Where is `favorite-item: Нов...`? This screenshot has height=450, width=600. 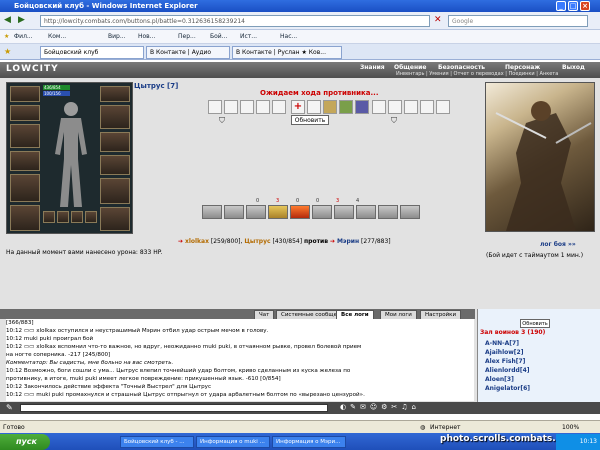
favorite-item: Нов... is located at coordinates (146, 36).